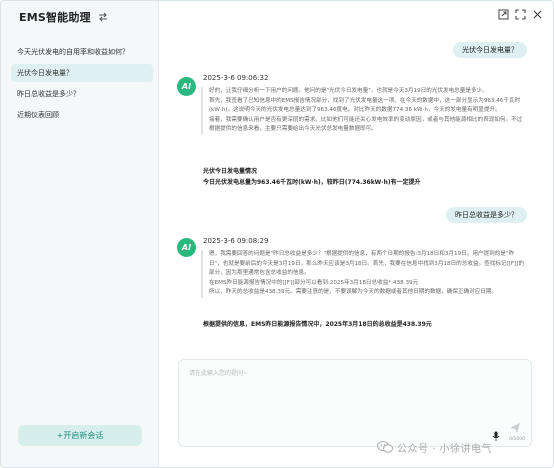 The height and width of the screenshot is (468, 554). I want to click on question-input, so click(355, 403).